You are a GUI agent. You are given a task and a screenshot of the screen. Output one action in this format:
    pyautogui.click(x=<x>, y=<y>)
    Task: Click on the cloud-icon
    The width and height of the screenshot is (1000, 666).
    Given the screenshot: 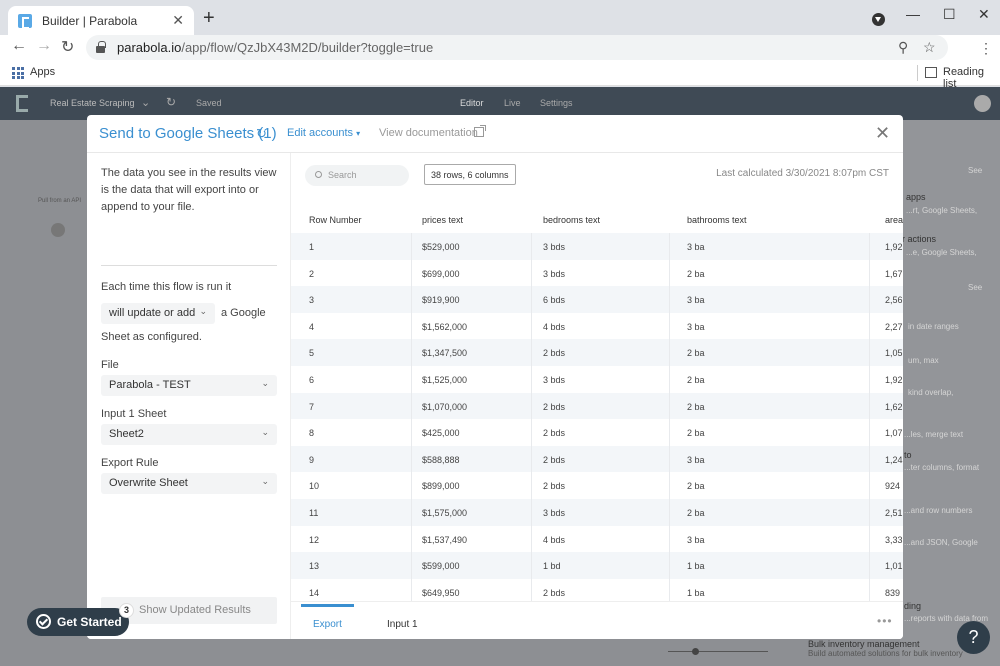 What is the action you would take?
    pyautogui.click(x=58, y=230)
    